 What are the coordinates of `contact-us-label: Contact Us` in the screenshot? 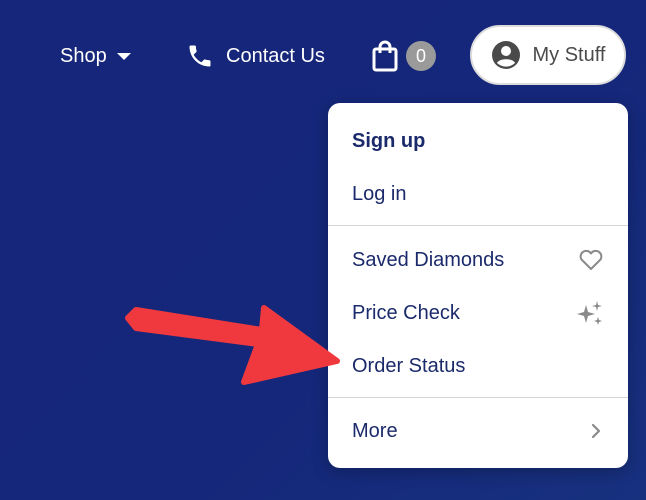 It's located at (275, 55).